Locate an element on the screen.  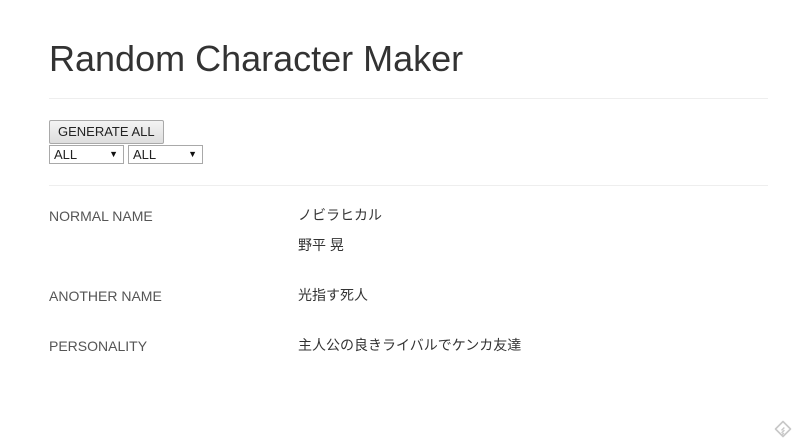
normal-name-kana: ノビラヒカル is located at coordinates (340, 215).